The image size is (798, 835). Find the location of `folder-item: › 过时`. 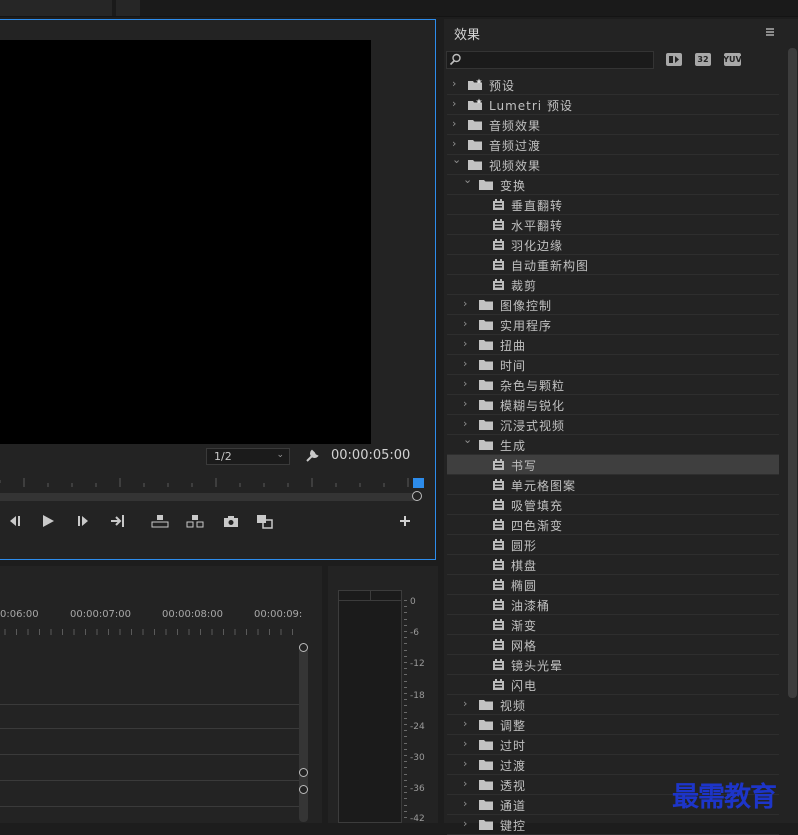

folder-item: › 过时 is located at coordinates (613, 745).